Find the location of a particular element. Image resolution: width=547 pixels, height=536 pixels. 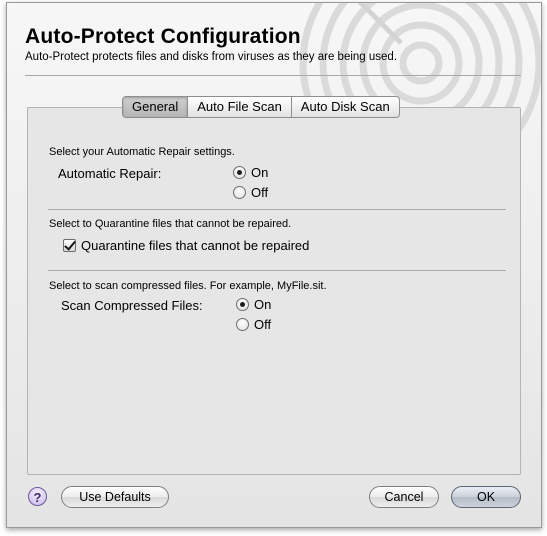

header-divider is located at coordinates (273, 75).